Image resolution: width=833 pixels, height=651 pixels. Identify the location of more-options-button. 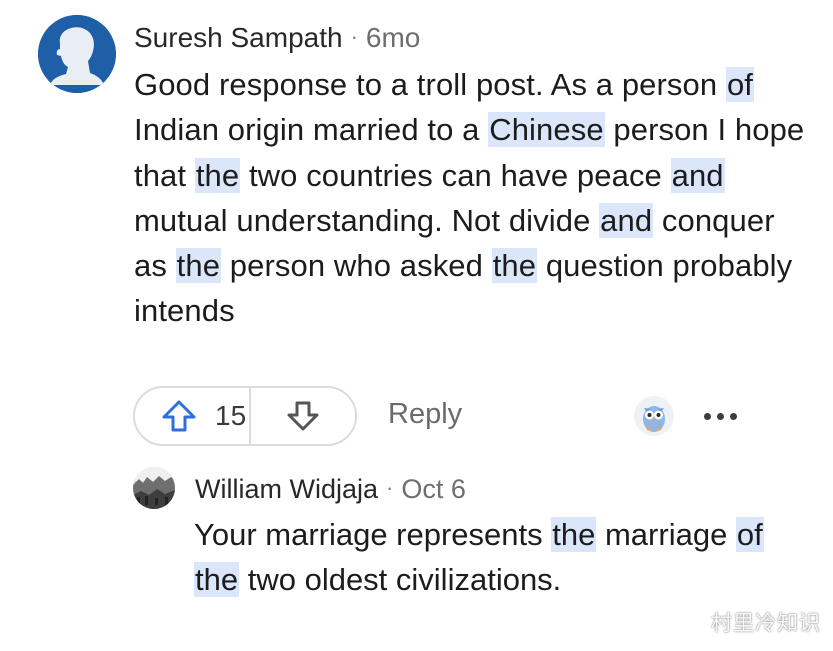
(720, 416).